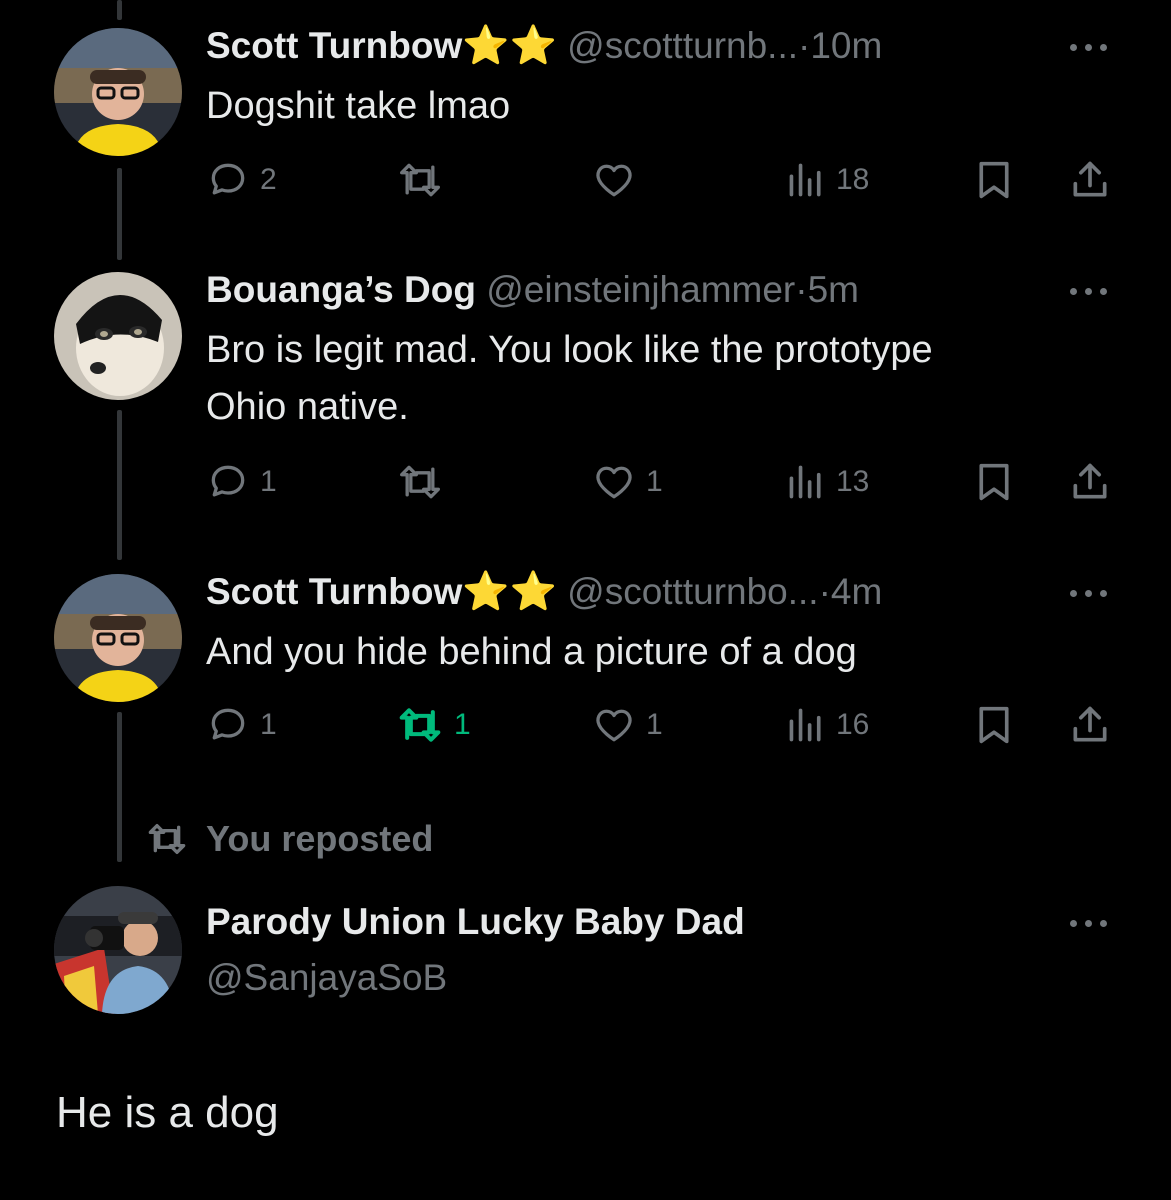 Image resolution: width=1171 pixels, height=1200 pixels. I want to click on author-name: Bouanga’s Dog, so click(341, 289).